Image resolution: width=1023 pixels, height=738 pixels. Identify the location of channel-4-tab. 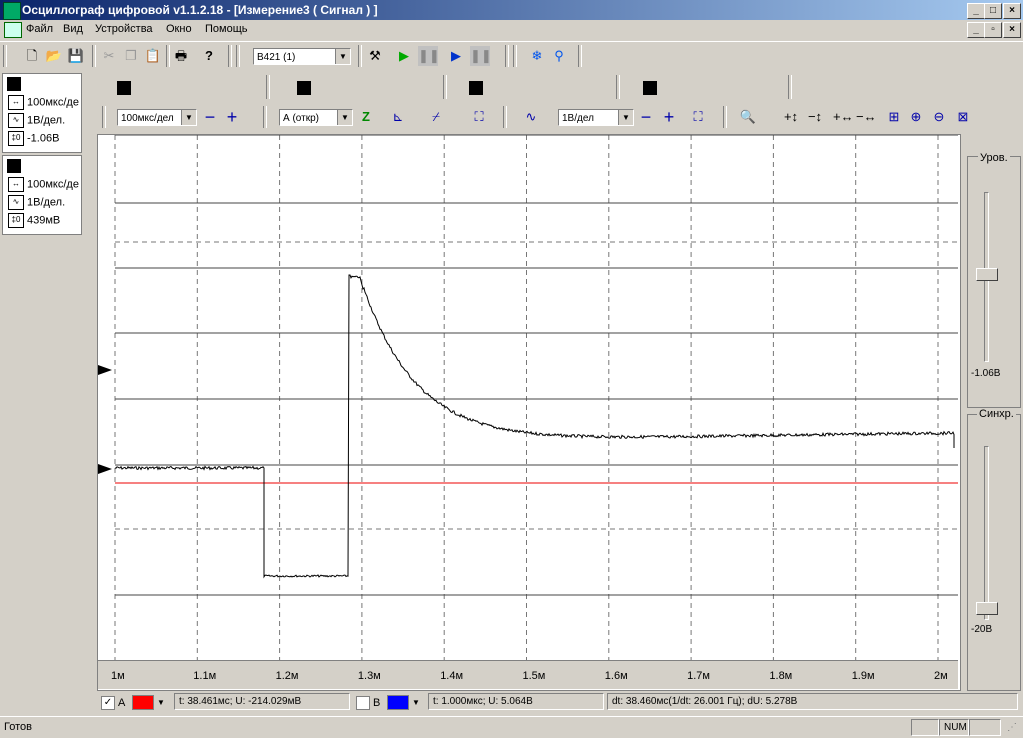
(650, 88).